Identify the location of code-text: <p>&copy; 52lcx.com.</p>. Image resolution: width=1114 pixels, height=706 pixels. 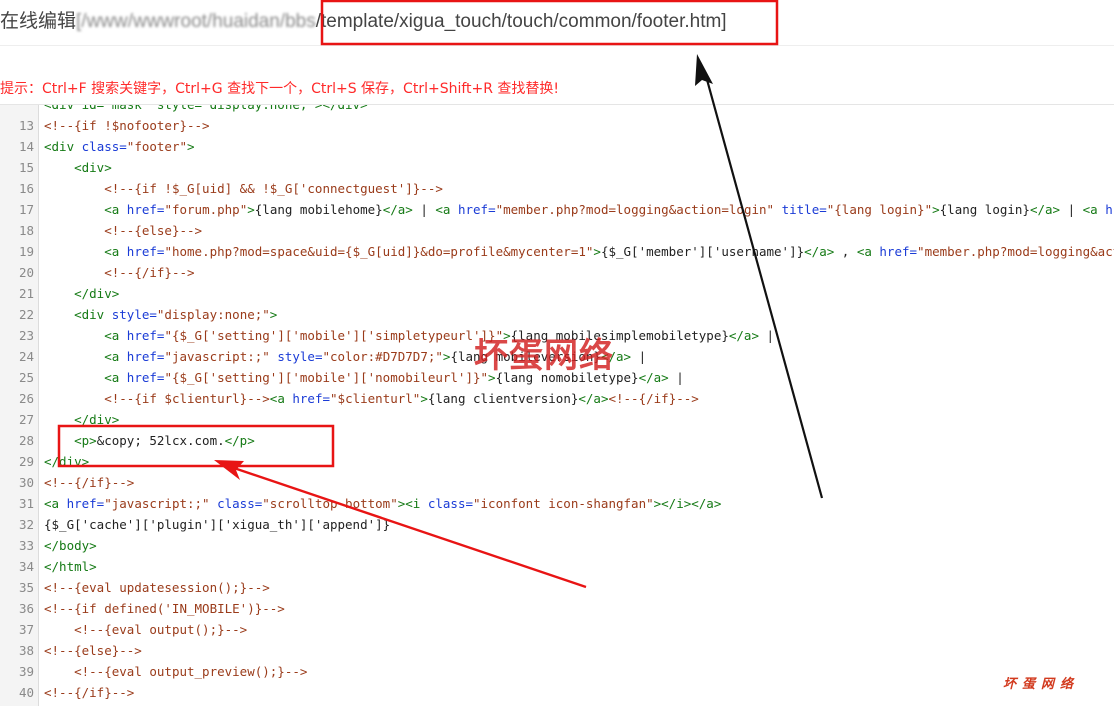
(149, 440).